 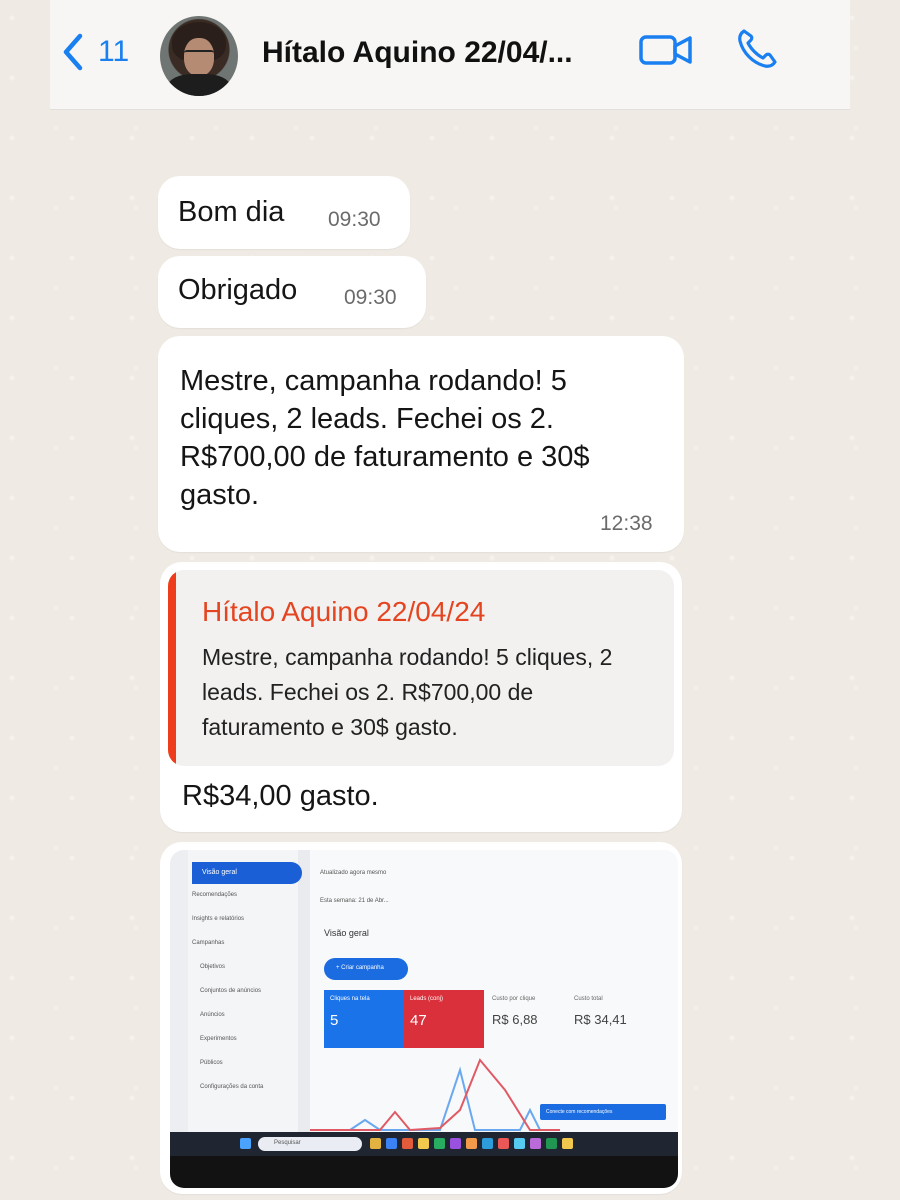 I want to click on windows-start-icon, so click(x=245, y=1143).